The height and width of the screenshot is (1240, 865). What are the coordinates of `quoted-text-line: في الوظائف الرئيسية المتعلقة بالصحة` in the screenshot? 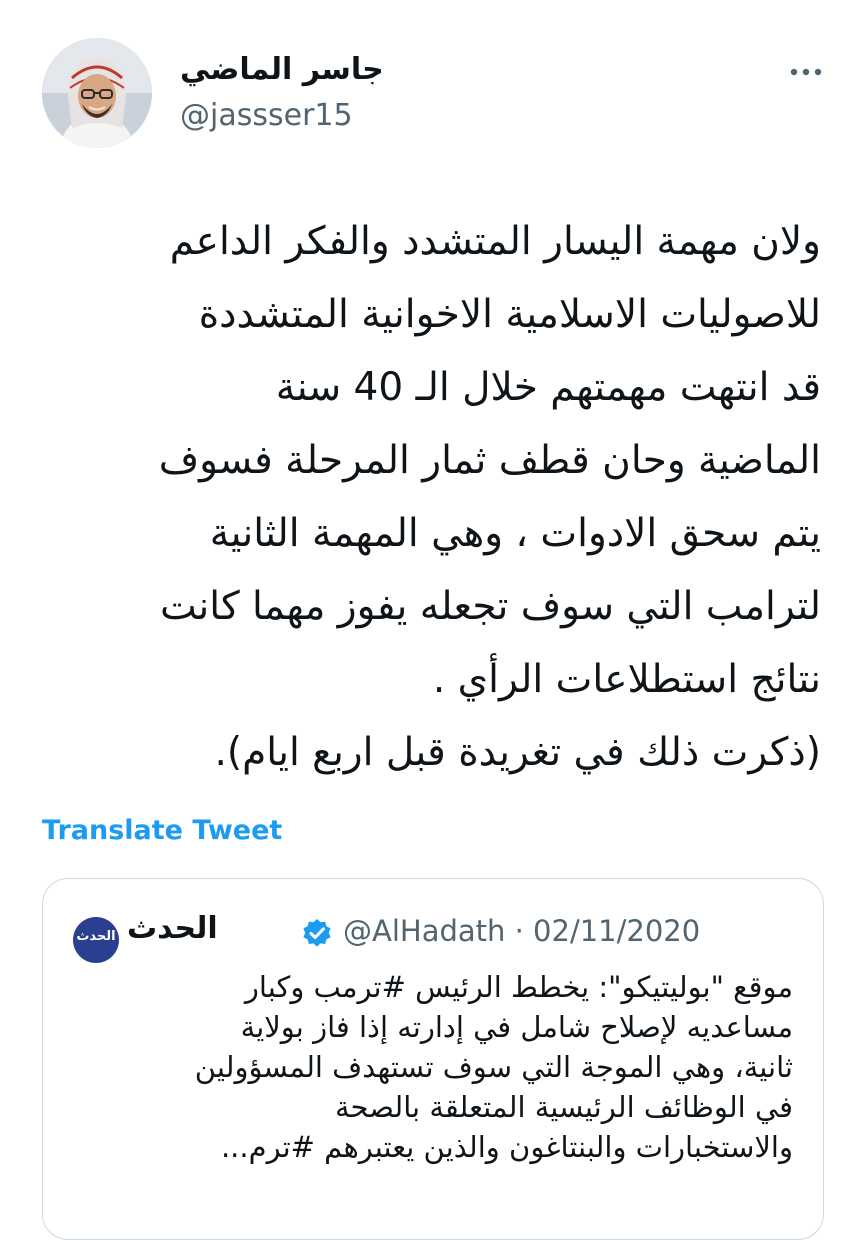 It's located at (563, 1107).